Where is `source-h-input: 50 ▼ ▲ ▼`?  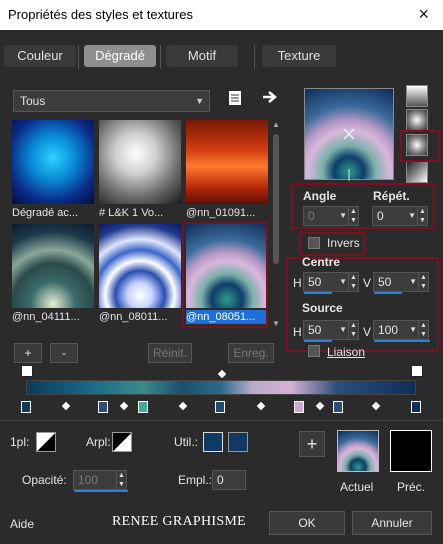 source-h-input: 50 ▼ ▲ ▼ is located at coordinates (331, 331).